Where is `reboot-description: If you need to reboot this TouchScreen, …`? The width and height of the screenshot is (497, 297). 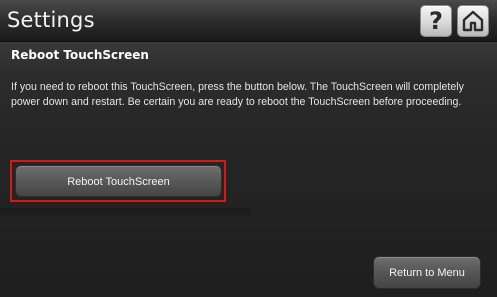 reboot-description: If you need to reboot this TouchScreen, … is located at coordinates (237, 94).